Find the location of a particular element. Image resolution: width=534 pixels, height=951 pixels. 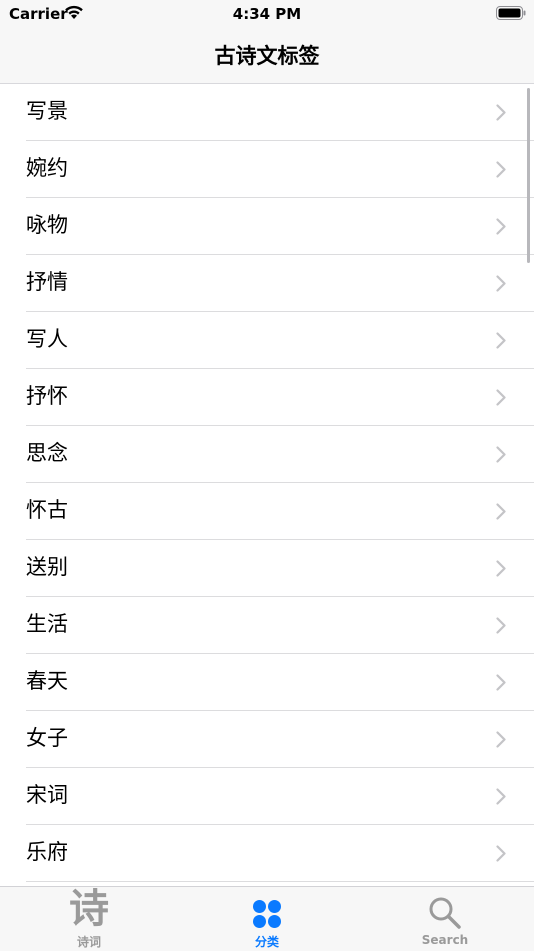

list-item-label: 婉约 is located at coordinates (47, 168).